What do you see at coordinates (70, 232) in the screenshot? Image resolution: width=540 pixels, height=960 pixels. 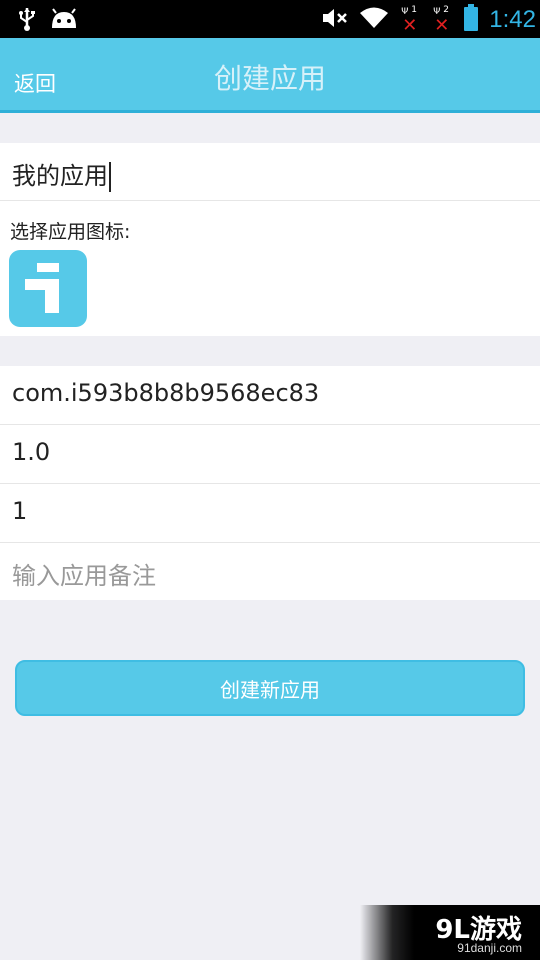 I see `icon-picker-label: 选择应用图标:` at bounding box center [70, 232].